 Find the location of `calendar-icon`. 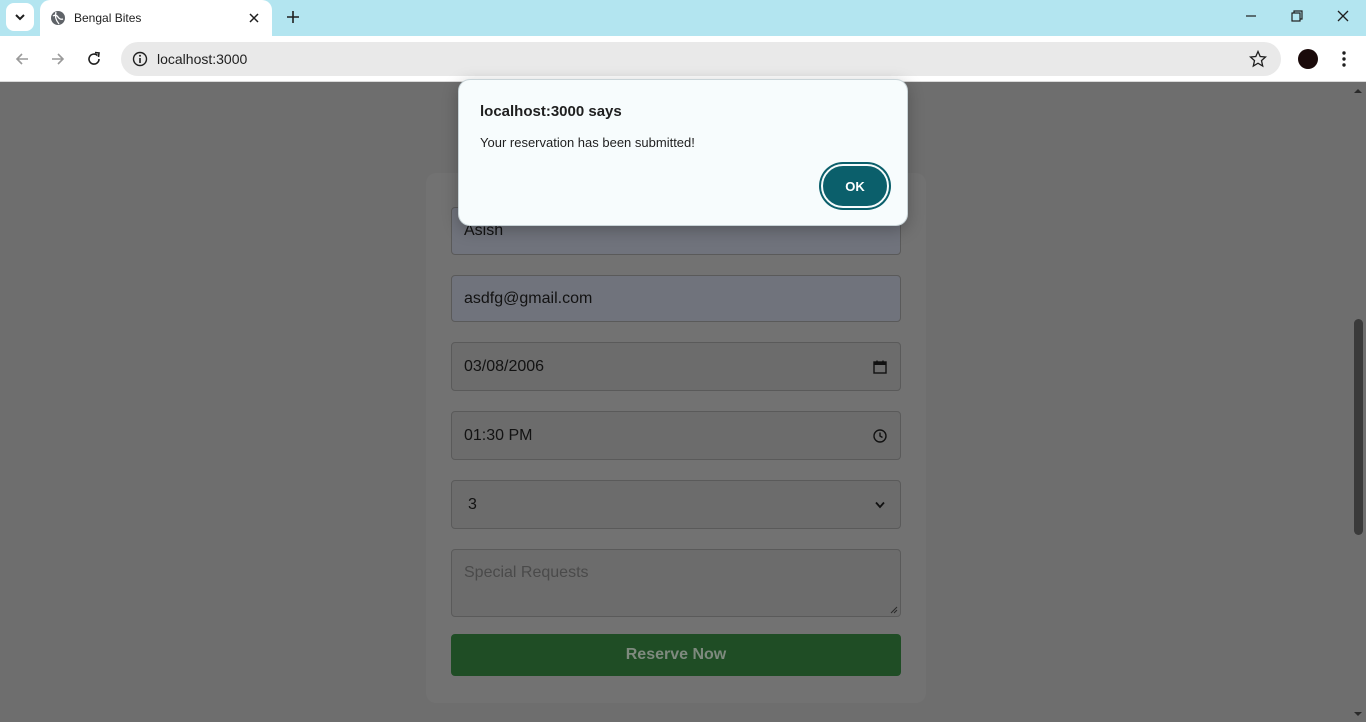

calendar-icon is located at coordinates (880, 367).